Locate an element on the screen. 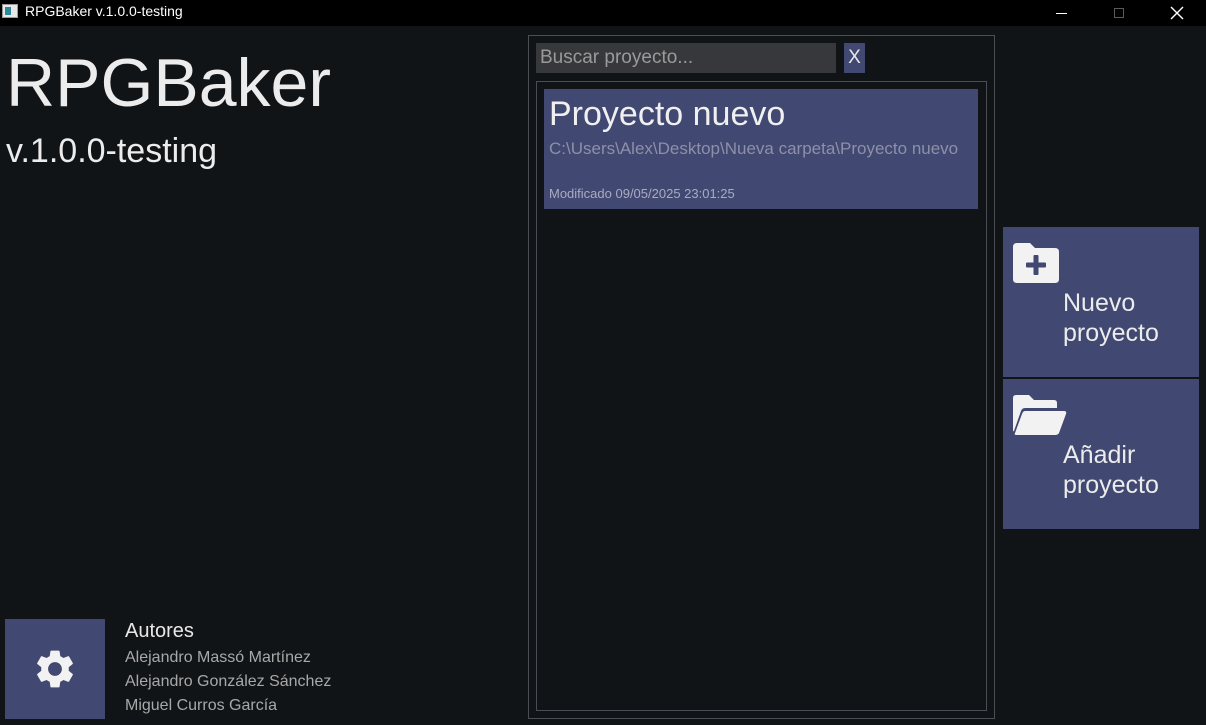 The height and width of the screenshot is (725, 1206). author-name: Alejandro Massó Martínez is located at coordinates (218, 657).